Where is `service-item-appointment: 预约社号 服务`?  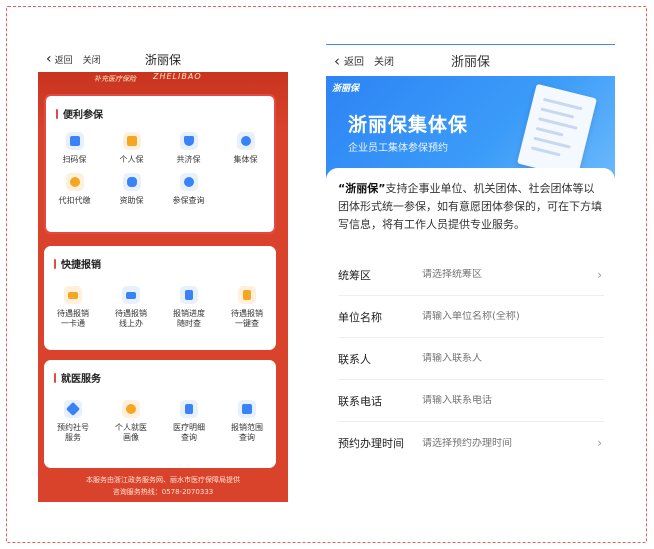
service-item-appointment: 预约社号 服务 is located at coordinates (73, 421).